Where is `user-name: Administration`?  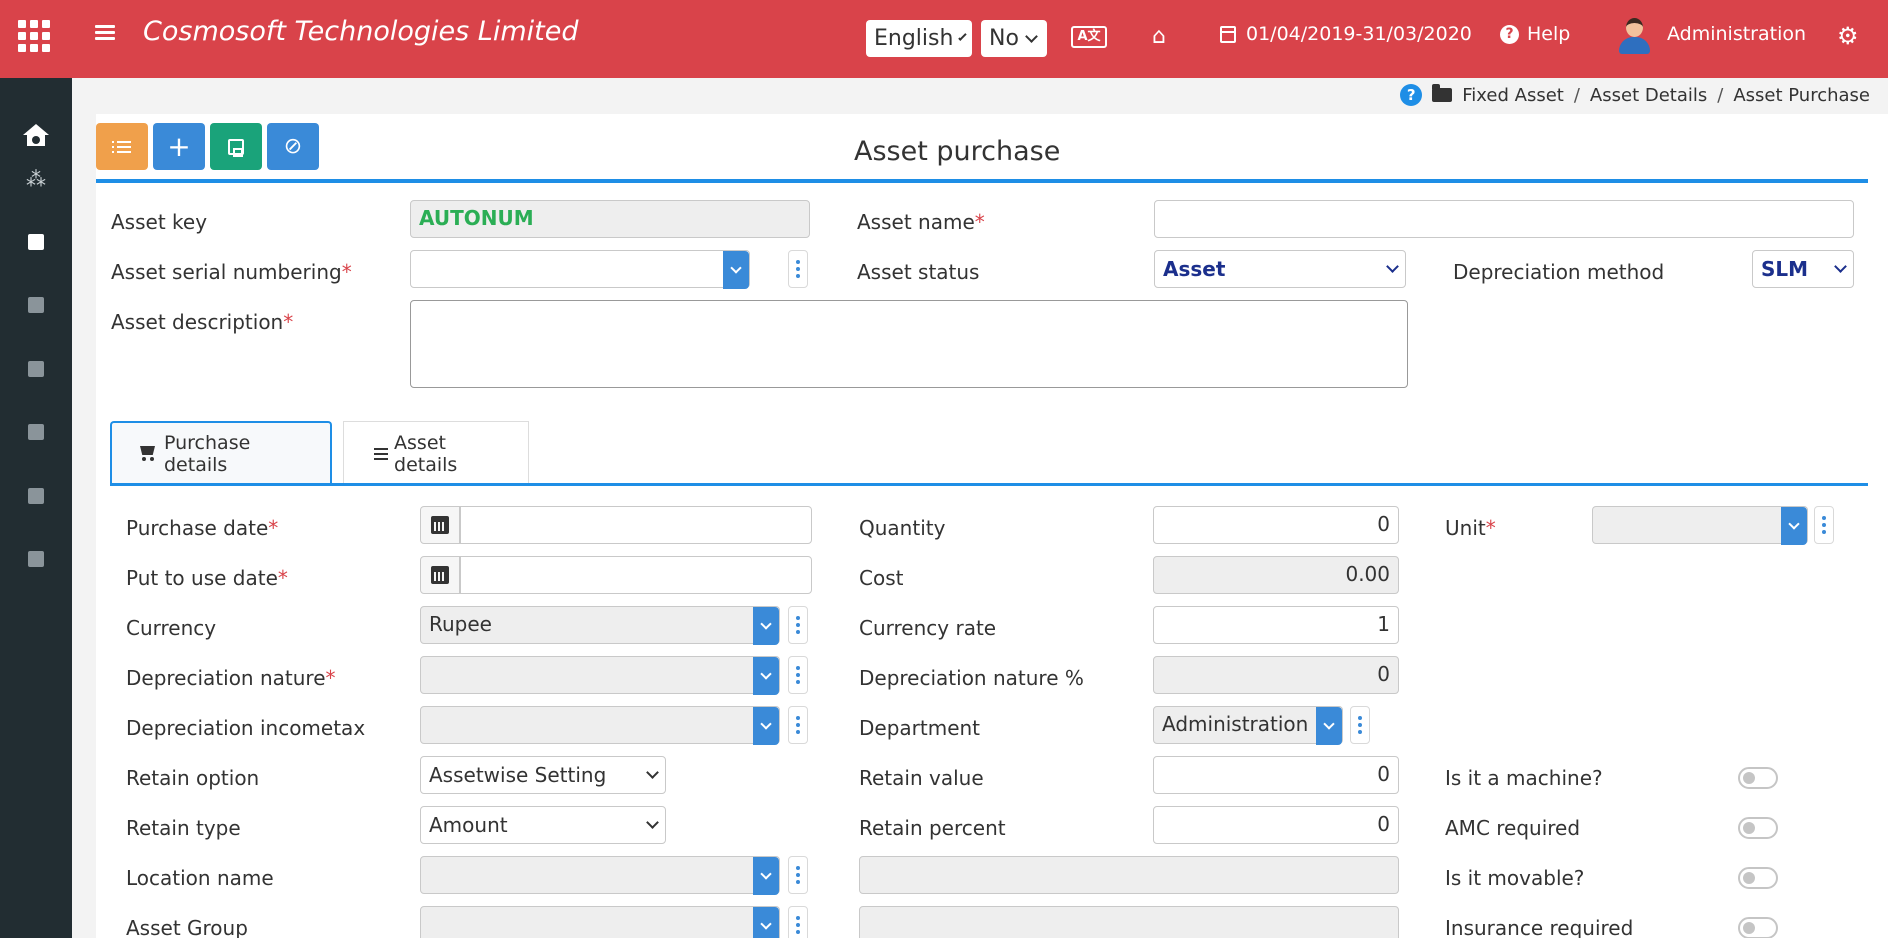
user-name: Administration is located at coordinates (1736, 34).